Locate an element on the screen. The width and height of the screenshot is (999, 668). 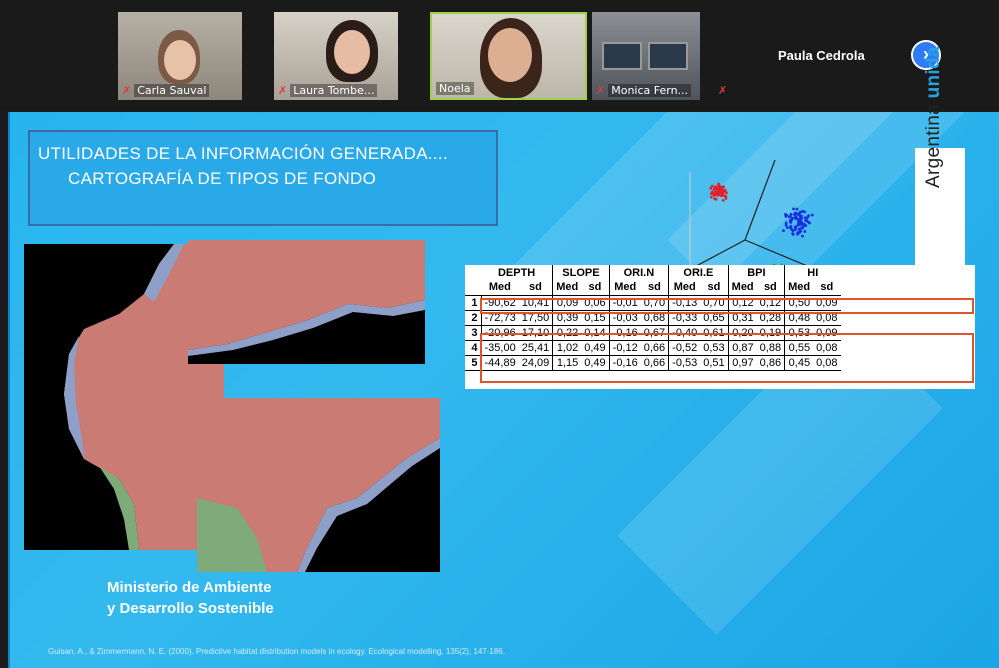
row-id: 1 is located at coordinates (473, 303).